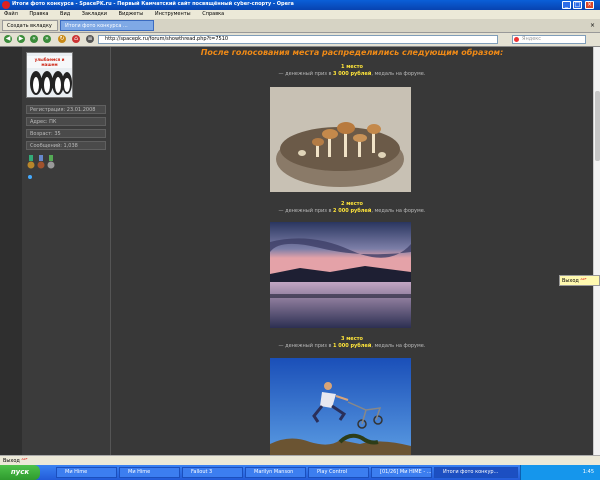 The width and height of the screenshot is (600, 480). Describe the element at coordinates (560, 472) in the screenshot. I see `system-tray: 1:45` at that location.